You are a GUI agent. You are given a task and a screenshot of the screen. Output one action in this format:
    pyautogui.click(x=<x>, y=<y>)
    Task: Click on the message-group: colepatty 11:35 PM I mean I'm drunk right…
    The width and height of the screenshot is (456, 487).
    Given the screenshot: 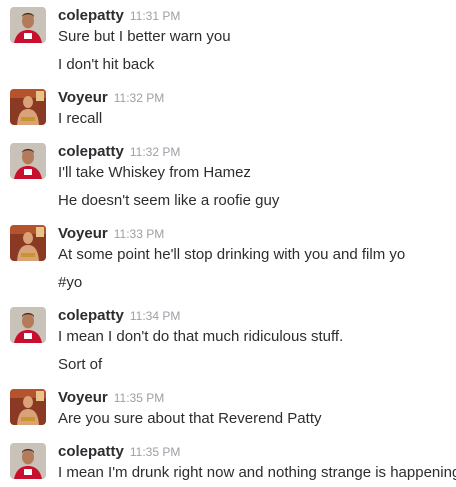 What is the action you would take?
    pyautogui.click(x=228, y=464)
    